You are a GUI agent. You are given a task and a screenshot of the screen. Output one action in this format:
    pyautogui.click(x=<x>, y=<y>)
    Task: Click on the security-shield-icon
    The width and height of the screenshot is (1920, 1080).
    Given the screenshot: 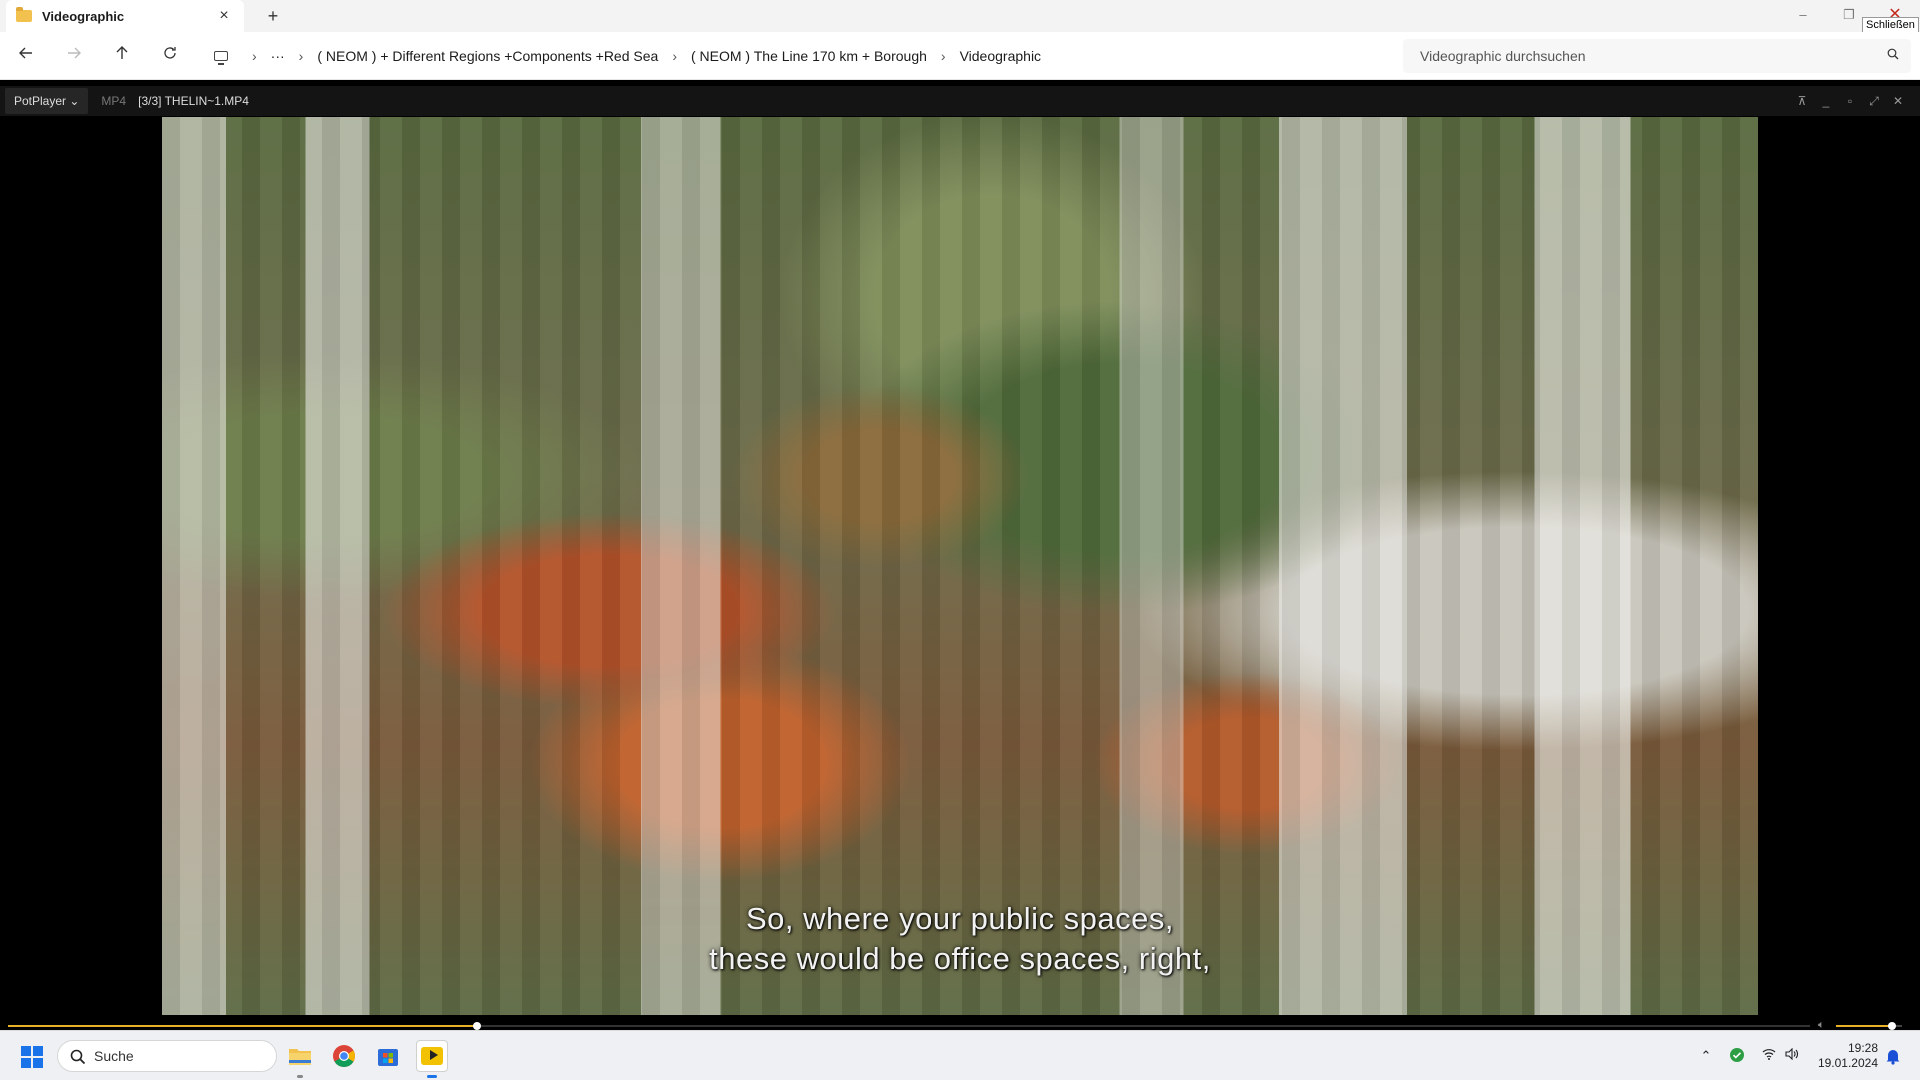 What is the action you would take?
    pyautogui.click(x=1737, y=1056)
    